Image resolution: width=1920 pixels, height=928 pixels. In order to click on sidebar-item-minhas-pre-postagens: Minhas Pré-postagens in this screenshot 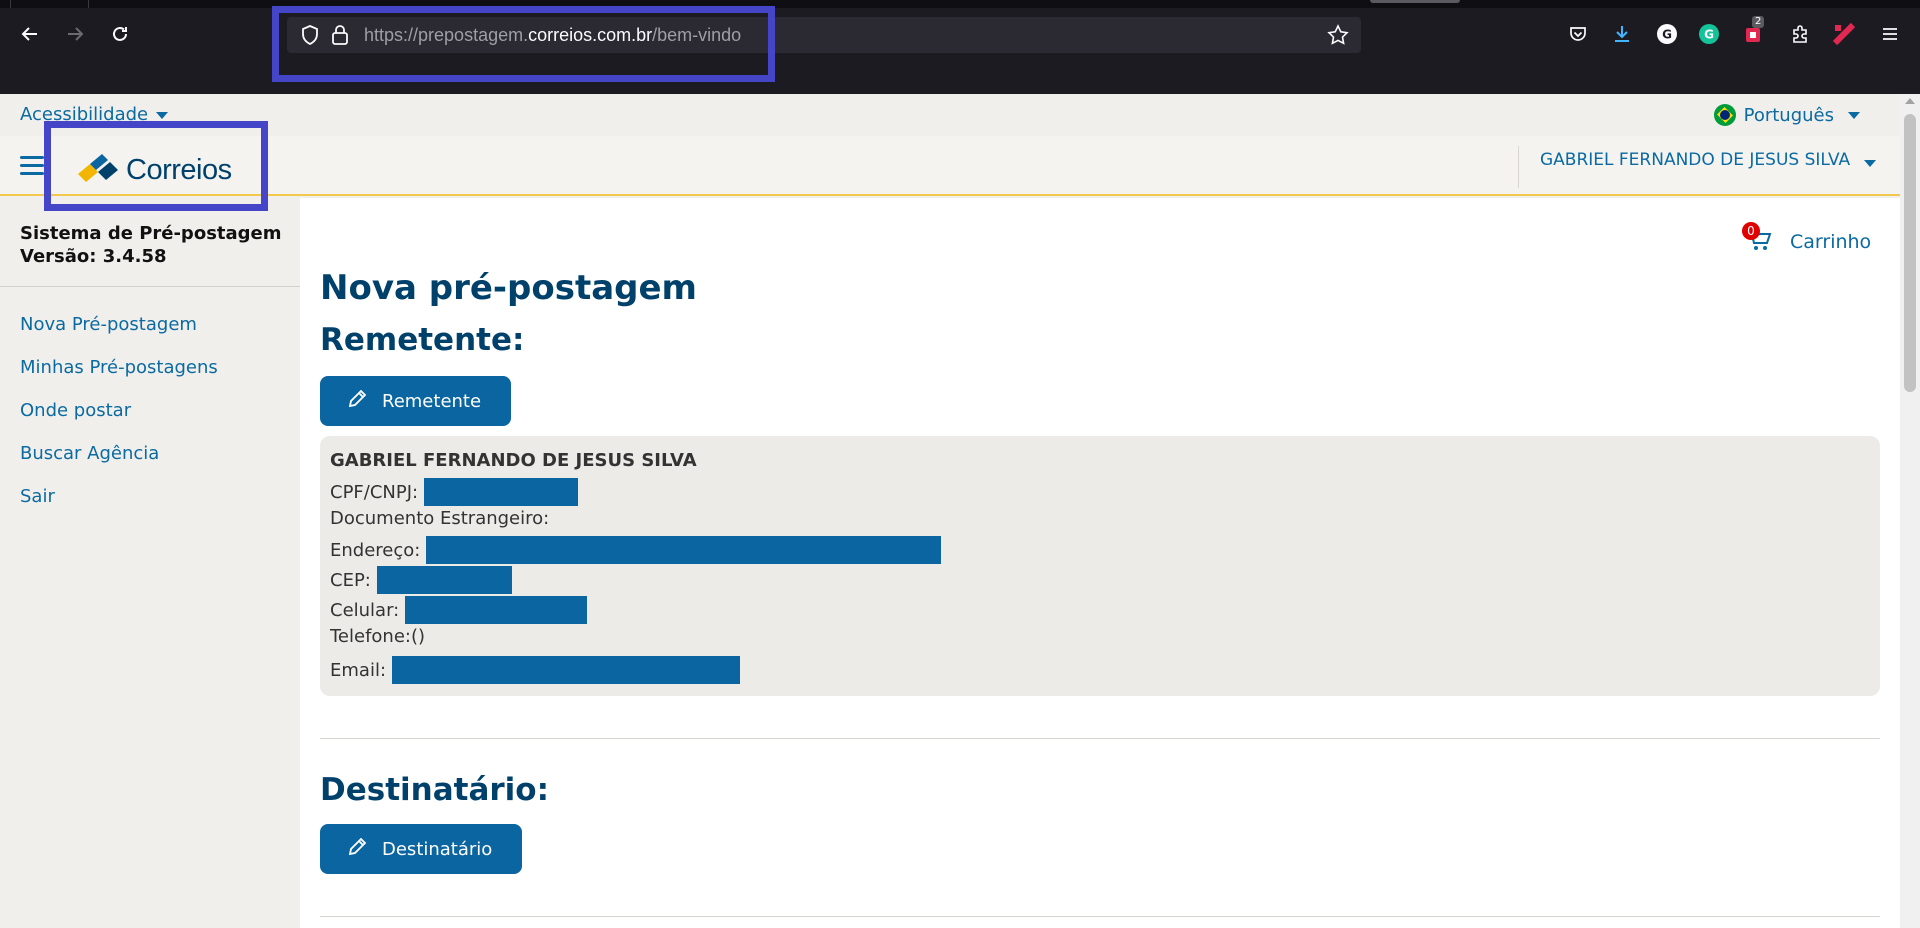, I will do `click(119, 378)`.